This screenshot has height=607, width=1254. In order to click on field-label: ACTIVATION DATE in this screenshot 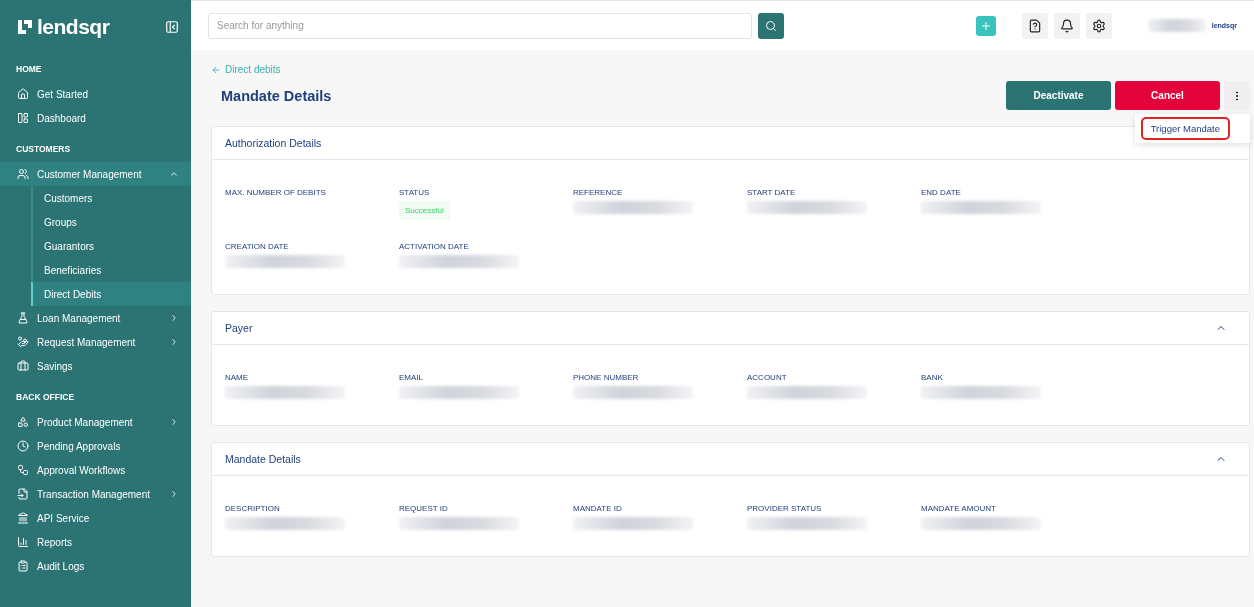, I will do `click(434, 246)`.